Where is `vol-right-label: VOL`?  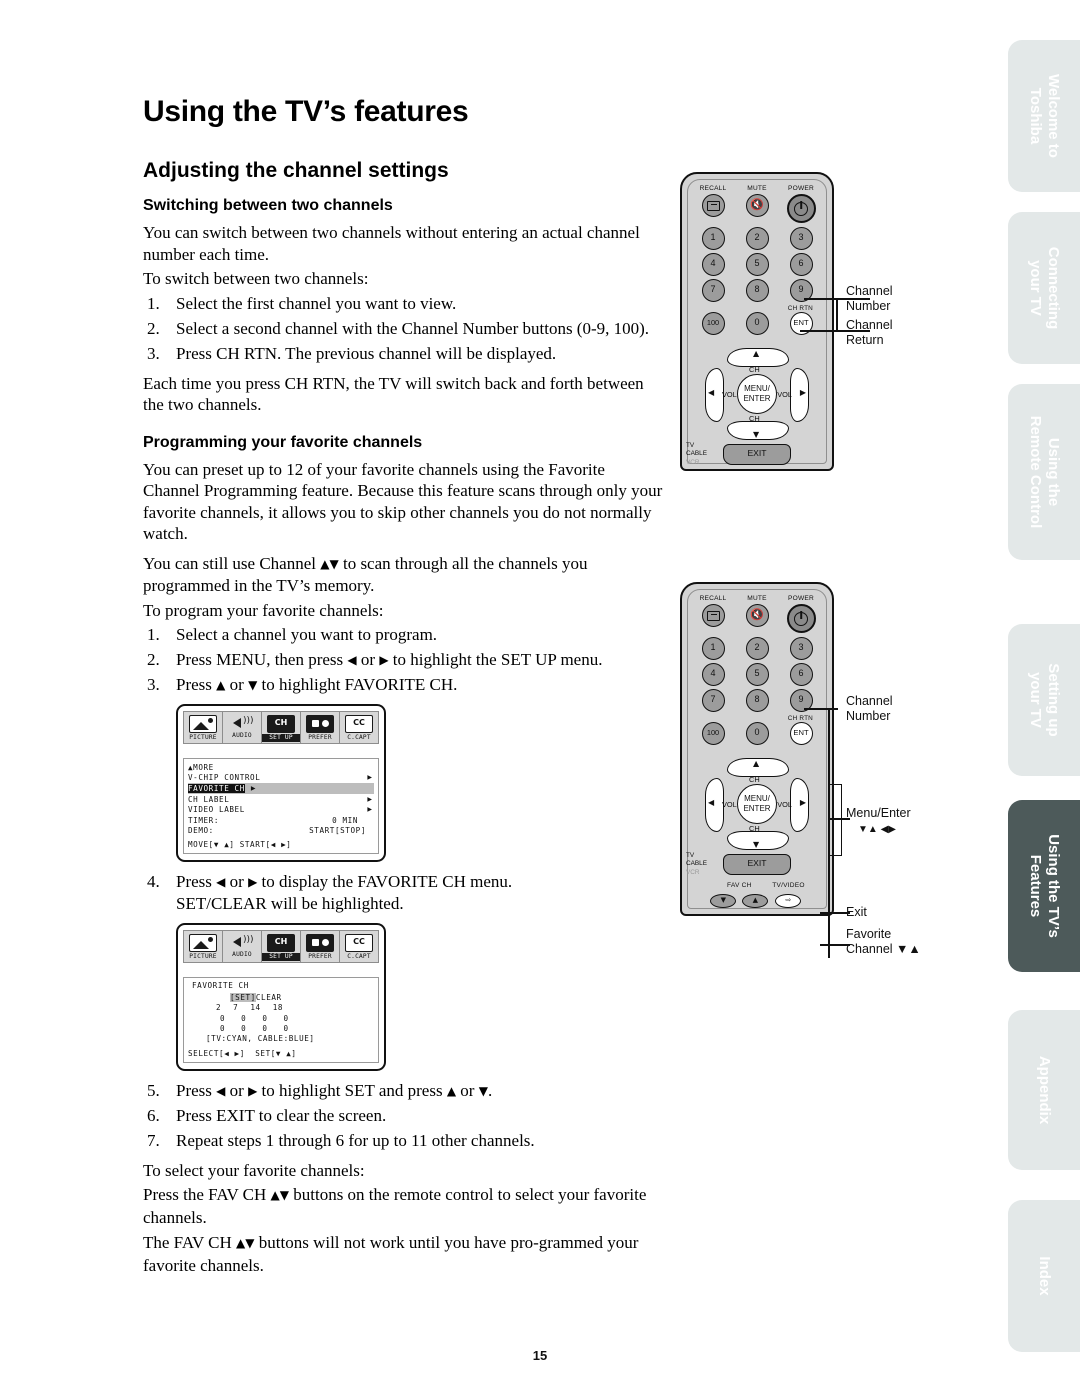
vol-right-label: VOL is located at coordinates (784, 804).